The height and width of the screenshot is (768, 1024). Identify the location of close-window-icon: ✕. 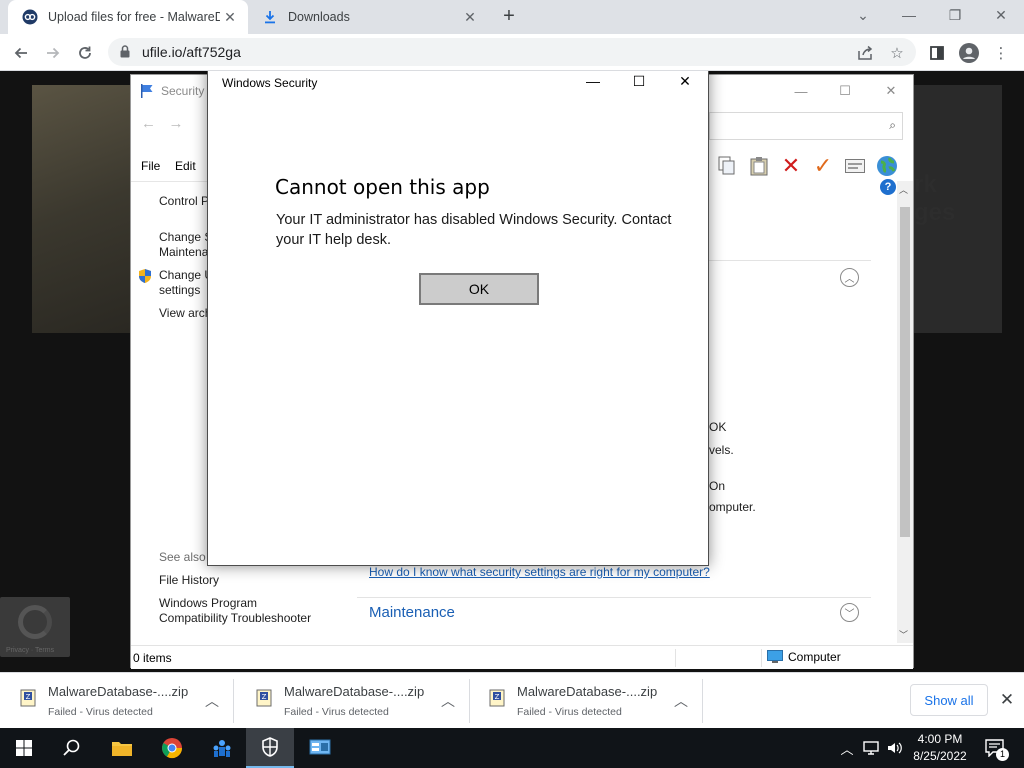
(1001, 15).